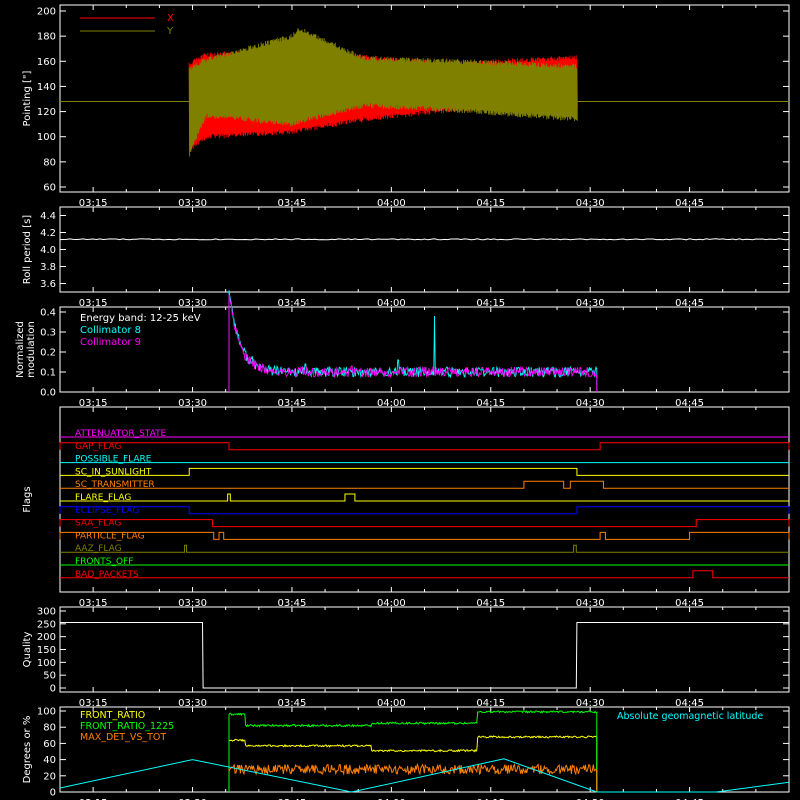 This screenshot has height=800, width=800. I want to click on series-y-line, so click(383, 92).